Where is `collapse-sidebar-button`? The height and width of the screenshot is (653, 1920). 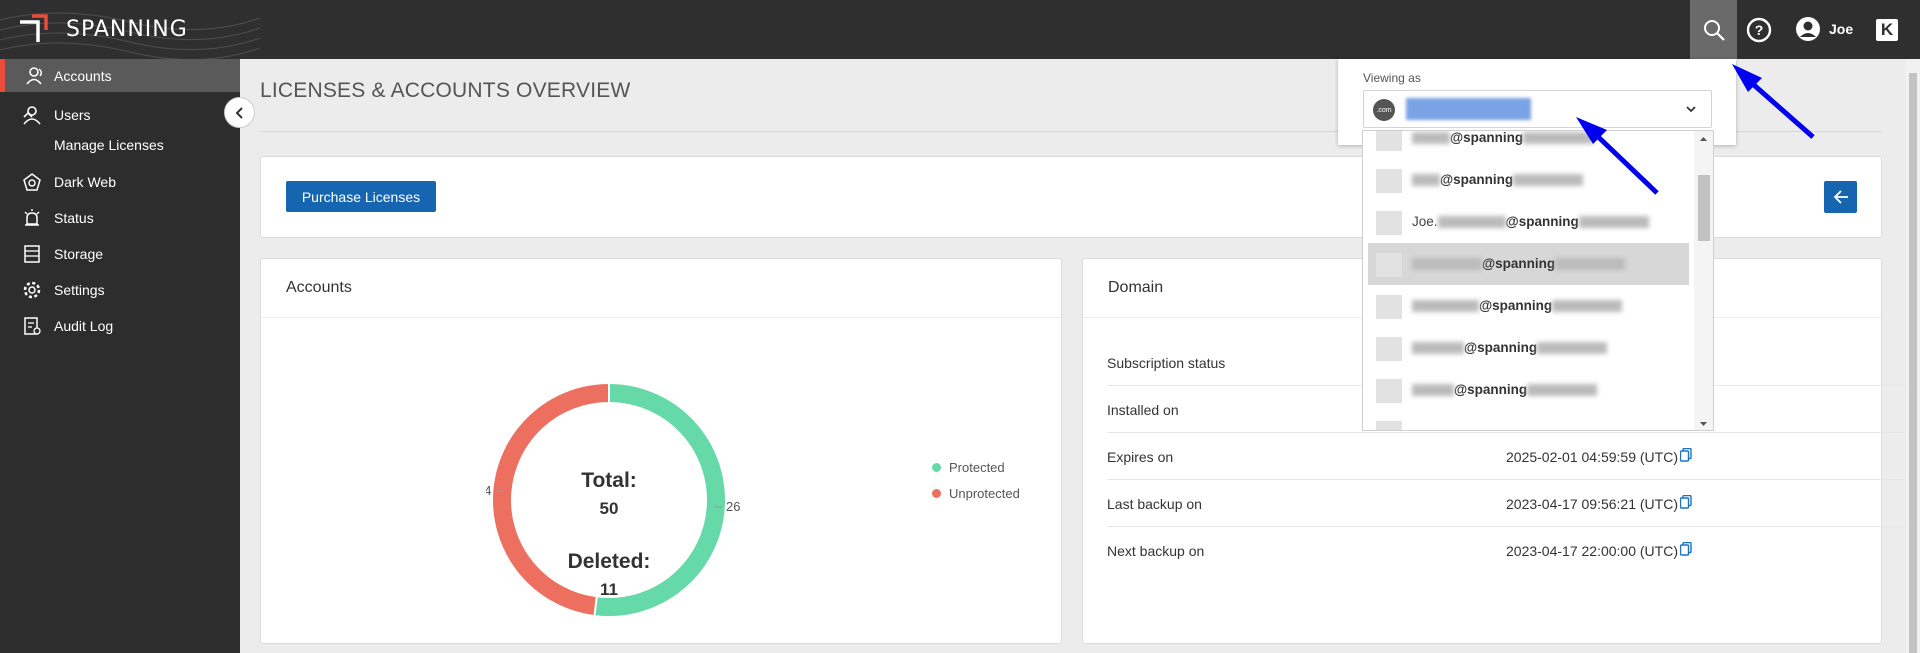 collapse-sidebar-button is located at coordinates (239, 112).